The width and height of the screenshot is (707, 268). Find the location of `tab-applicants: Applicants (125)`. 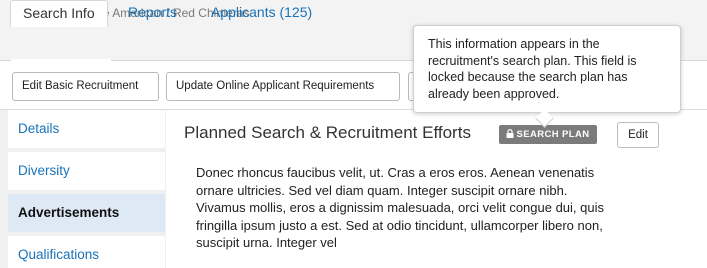

tab-applicants: Applicants (125) is located at coordinates (261, 13).